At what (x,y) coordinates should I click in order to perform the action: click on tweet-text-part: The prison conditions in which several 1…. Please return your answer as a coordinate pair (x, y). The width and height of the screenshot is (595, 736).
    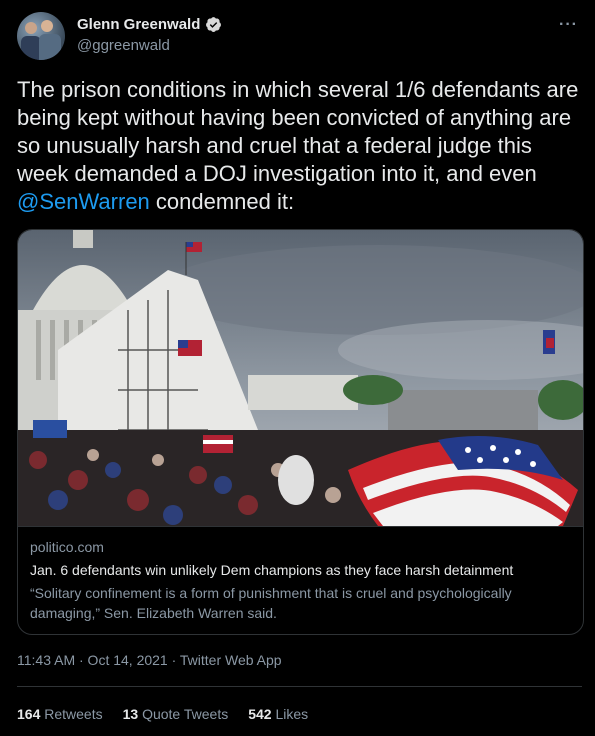
    Looking at the image, I should click on (298, 131).